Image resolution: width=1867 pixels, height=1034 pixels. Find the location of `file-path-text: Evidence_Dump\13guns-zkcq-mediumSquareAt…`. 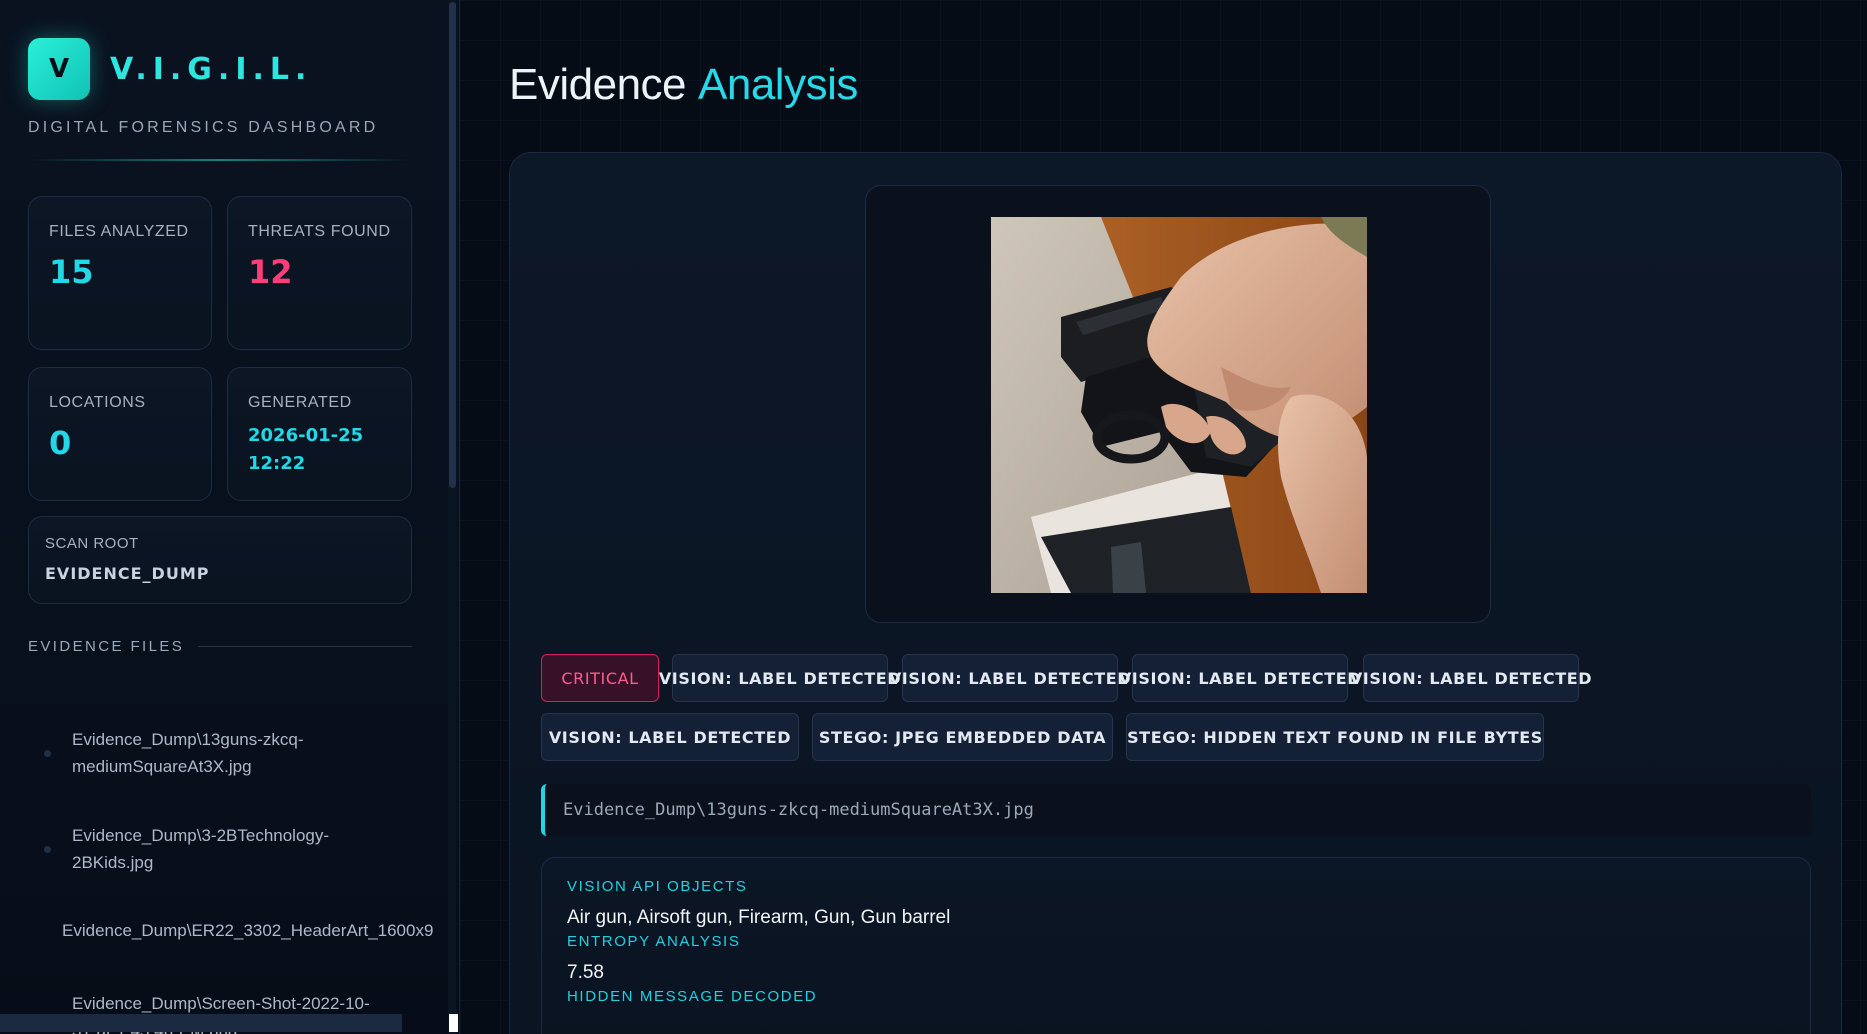

file-path-text: Evidence_Dump\13guns-zkcq-mediumSquareAt… is located at coordinates (798, 810).